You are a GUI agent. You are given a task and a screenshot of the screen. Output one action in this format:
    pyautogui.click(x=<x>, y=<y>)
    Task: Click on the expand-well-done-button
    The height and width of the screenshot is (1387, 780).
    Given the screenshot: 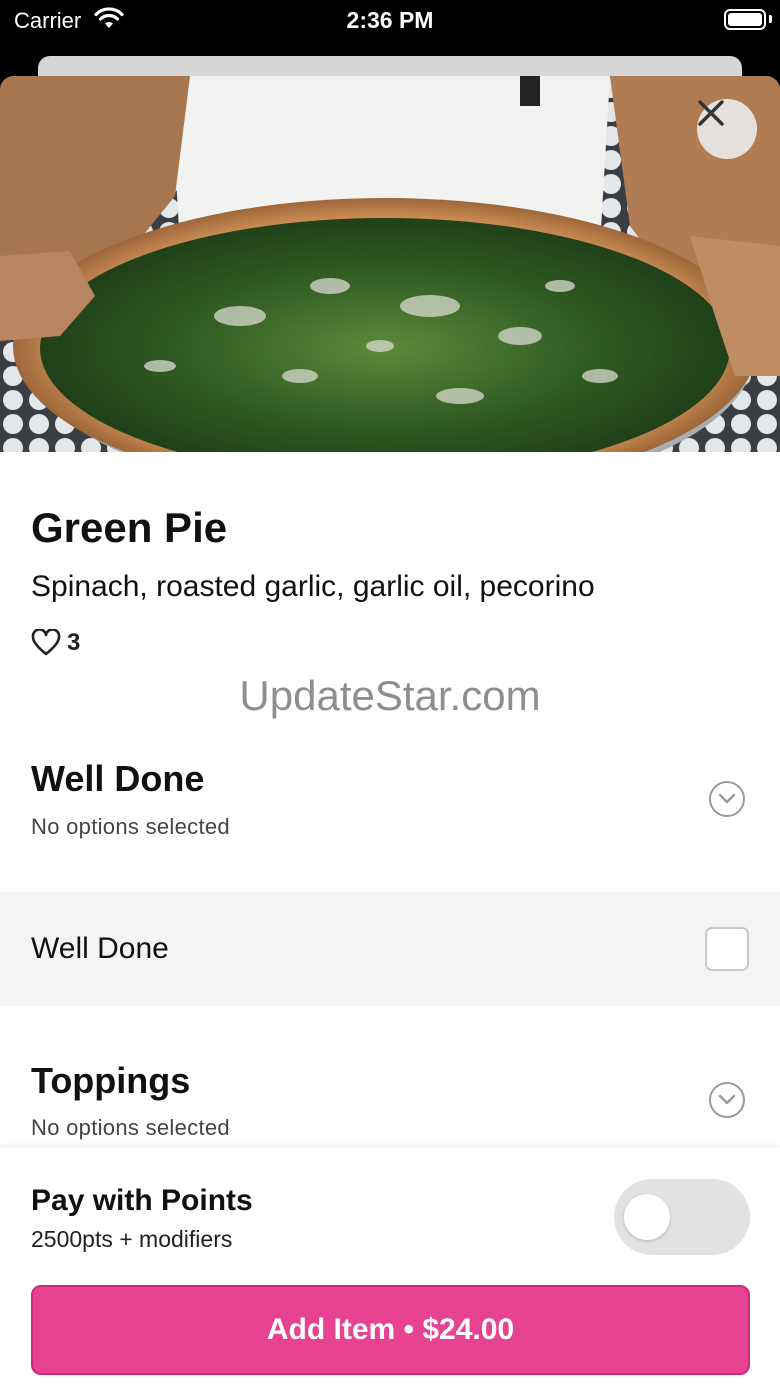 What is the action you would take?
    pyautogui.click(x=727, y=799)
    